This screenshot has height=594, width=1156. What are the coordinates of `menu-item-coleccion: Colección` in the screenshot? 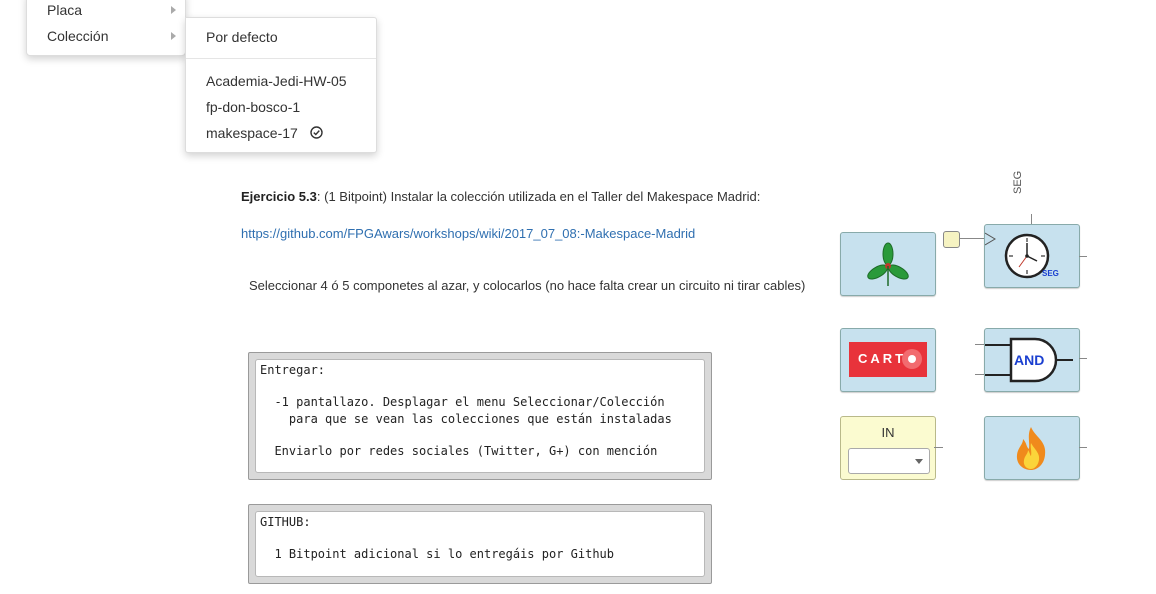 It's located at (77, 36).